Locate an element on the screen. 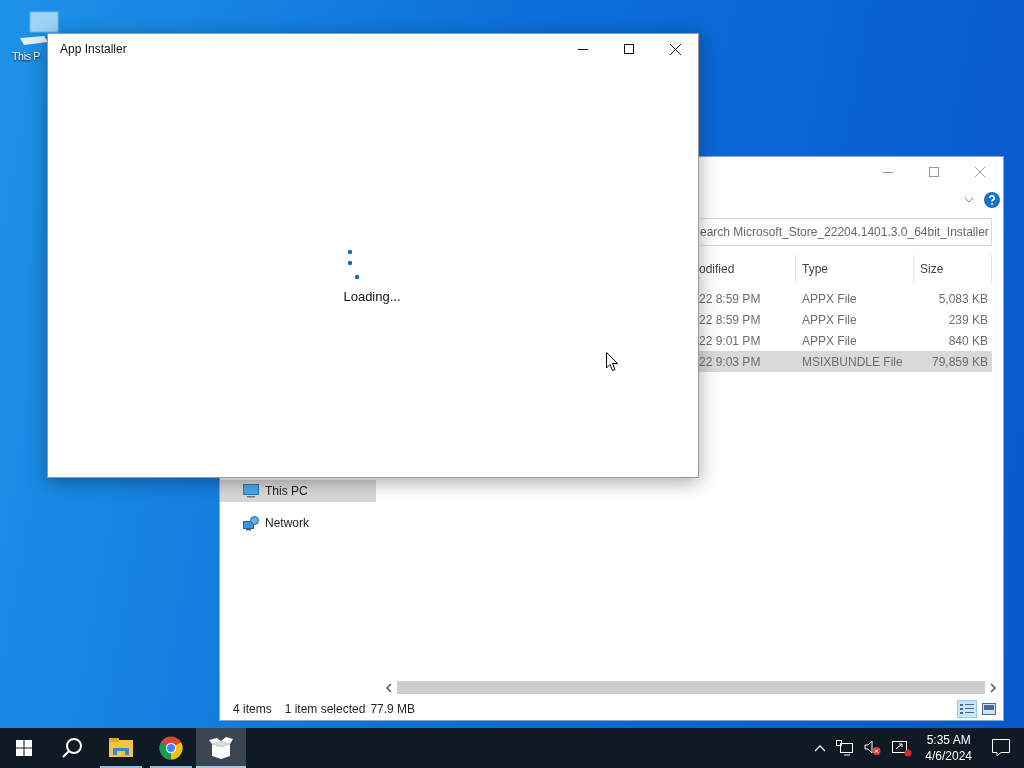 The width and height of the screenshot is (1024, 768). selection-size: 77.9 MB is located at coordinates (393, 709).